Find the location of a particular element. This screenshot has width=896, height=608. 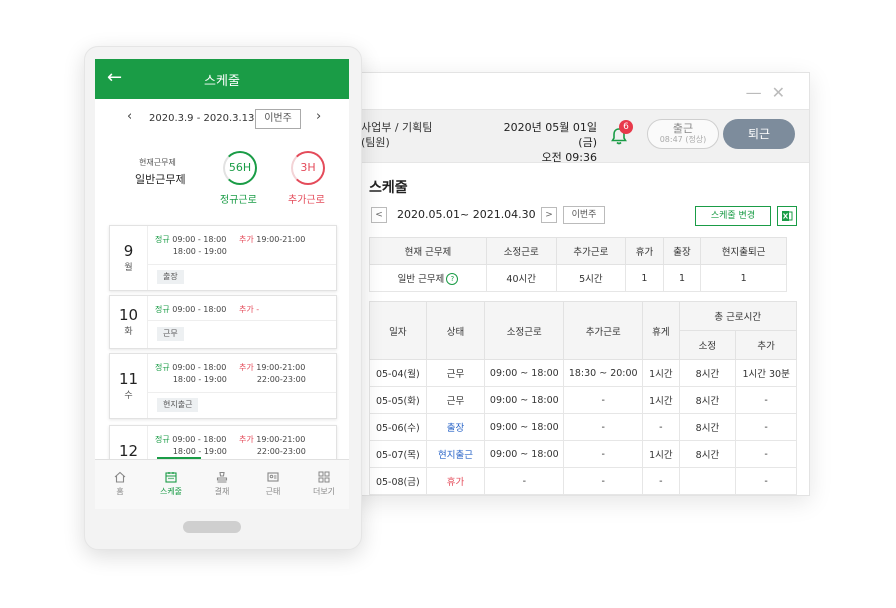

table-row: 05-05(화) 근무 09:00 ~ 18:00 - 1시간 8시간 - is located at coordinates (583, 400).